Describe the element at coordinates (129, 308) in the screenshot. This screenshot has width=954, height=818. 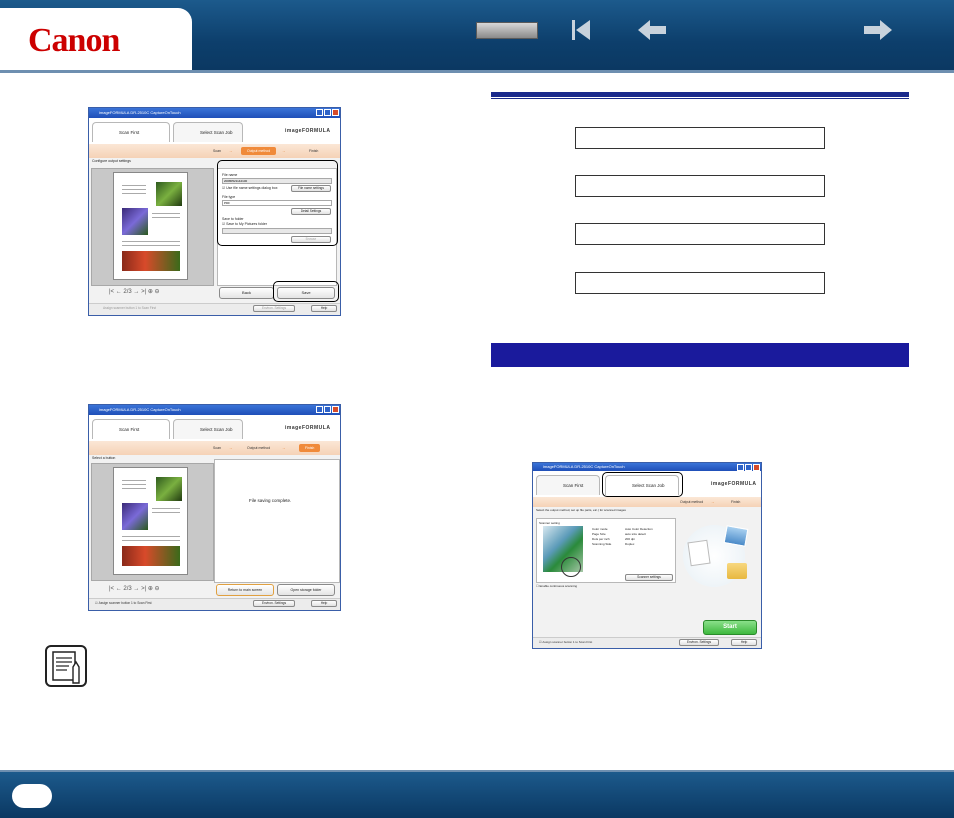
I see `assign-button-text: Assign scanner button 1 to Scan First` at that location.